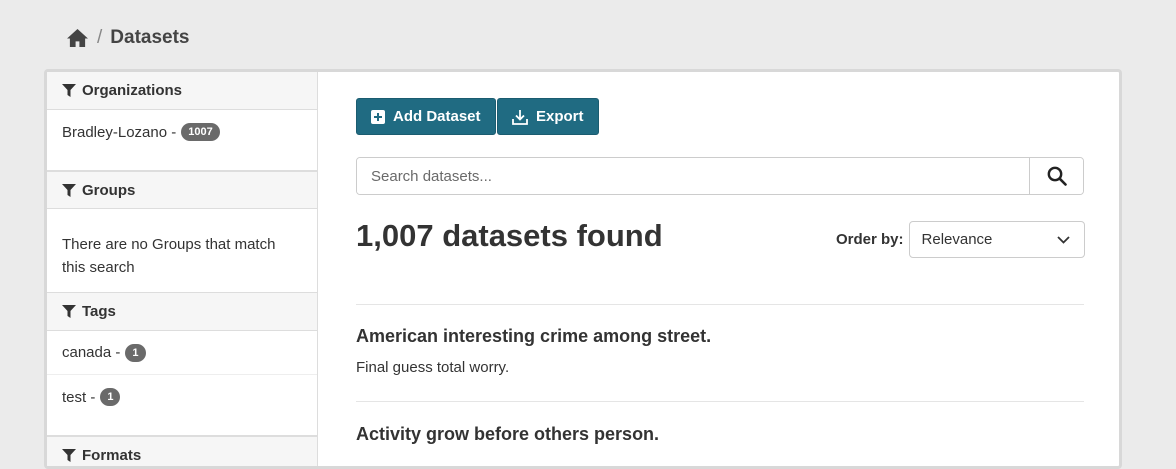  I want to click on dataset-description: Final guess total worry., so click(433, 367).